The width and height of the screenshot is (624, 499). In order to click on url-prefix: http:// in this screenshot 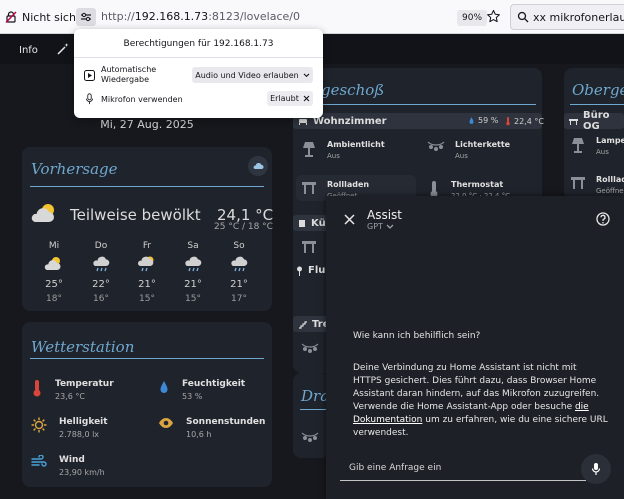, I will do `click(118, 16)`.